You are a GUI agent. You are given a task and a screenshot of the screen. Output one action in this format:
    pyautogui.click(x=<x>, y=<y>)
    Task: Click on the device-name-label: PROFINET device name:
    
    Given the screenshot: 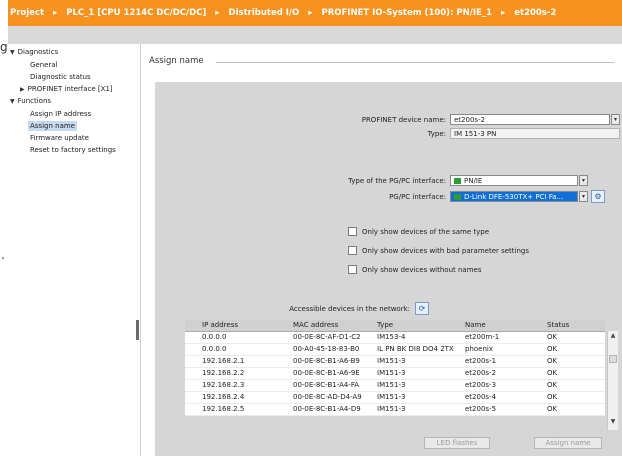 What is the action you would take?
    pyautogui.click(x=403, y=120)
    